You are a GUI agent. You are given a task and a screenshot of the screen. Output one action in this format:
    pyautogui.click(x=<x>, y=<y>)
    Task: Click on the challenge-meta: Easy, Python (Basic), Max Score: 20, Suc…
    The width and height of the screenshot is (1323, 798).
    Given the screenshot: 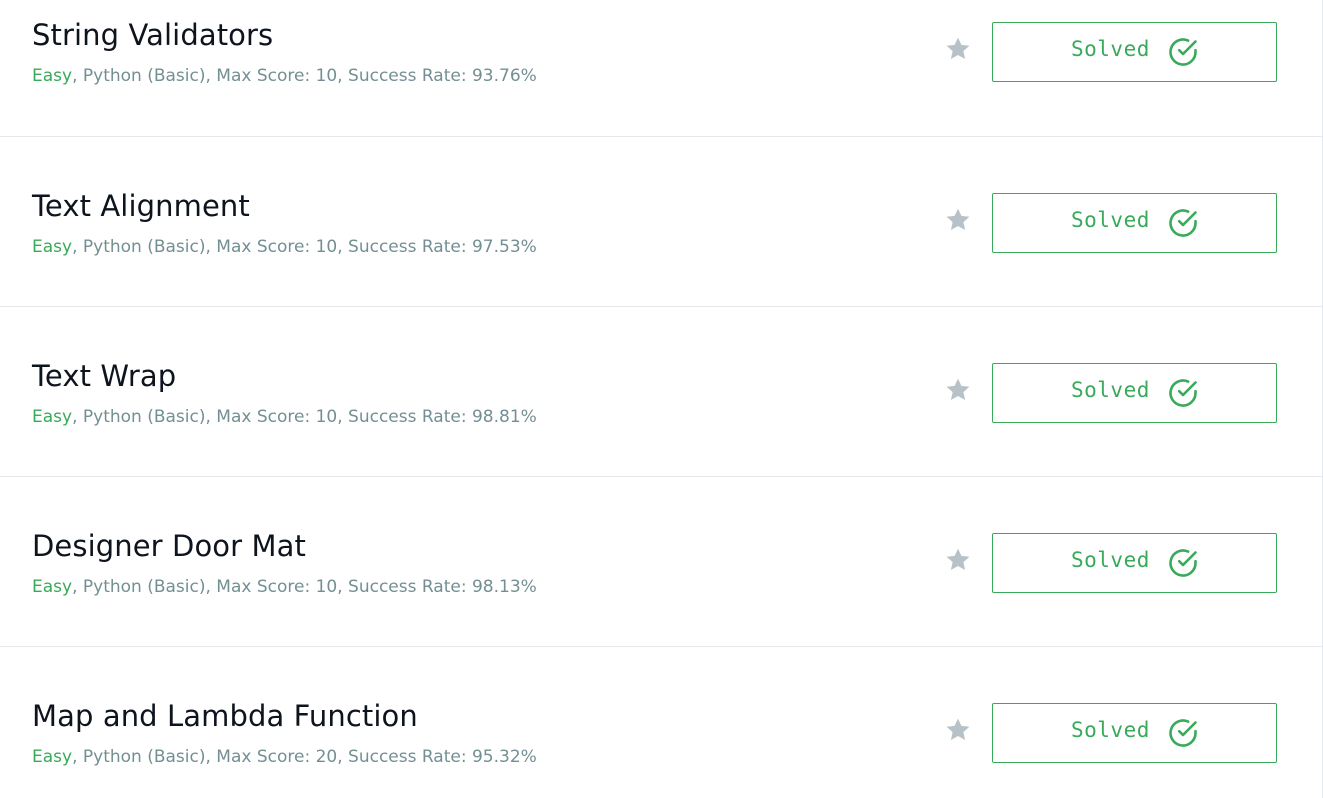 What is the action you would take?
    pyautogui.click(x=284, y=757)
    